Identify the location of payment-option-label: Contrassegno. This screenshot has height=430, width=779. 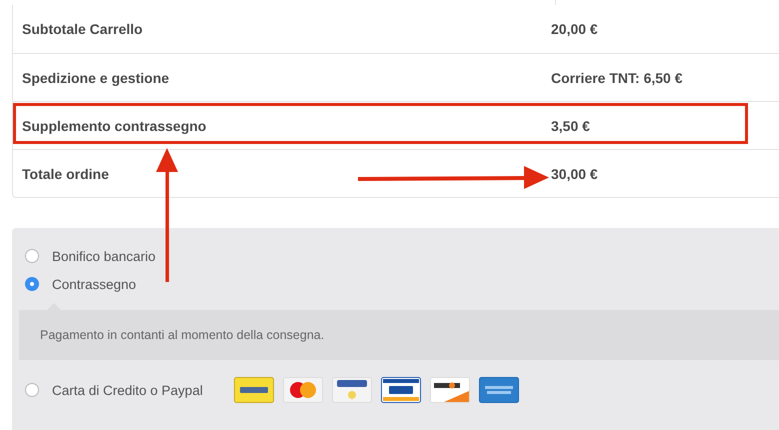
(94, 284).